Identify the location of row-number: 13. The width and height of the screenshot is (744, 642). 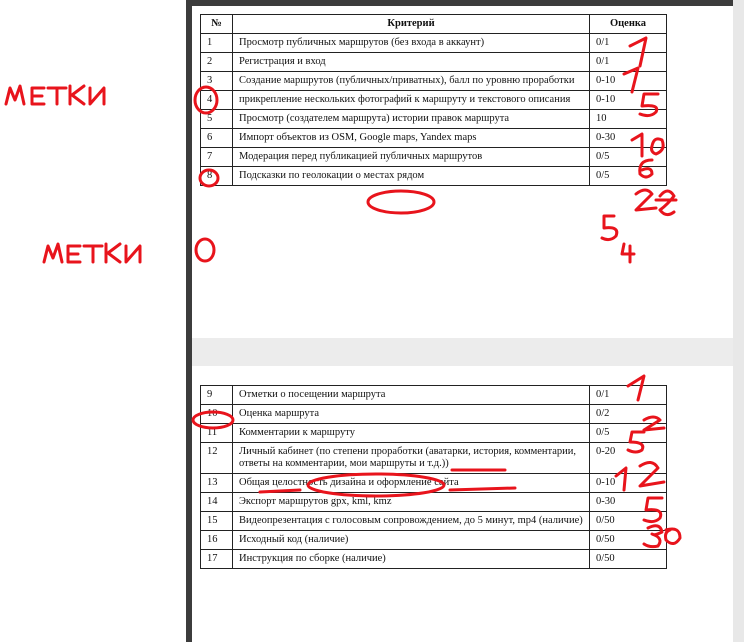
(216, 483).